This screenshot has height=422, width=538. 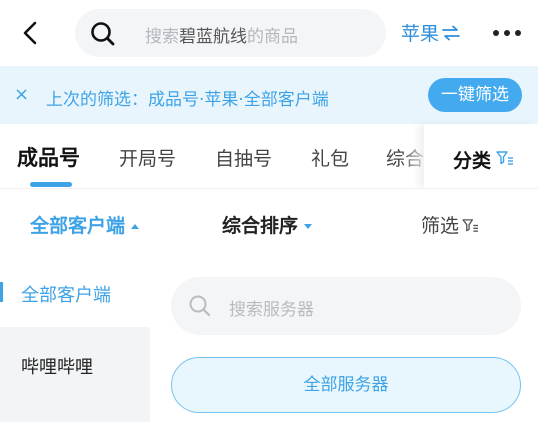 I want to click on all-servers-button: 全部服务器, so click(x=346, y=385).